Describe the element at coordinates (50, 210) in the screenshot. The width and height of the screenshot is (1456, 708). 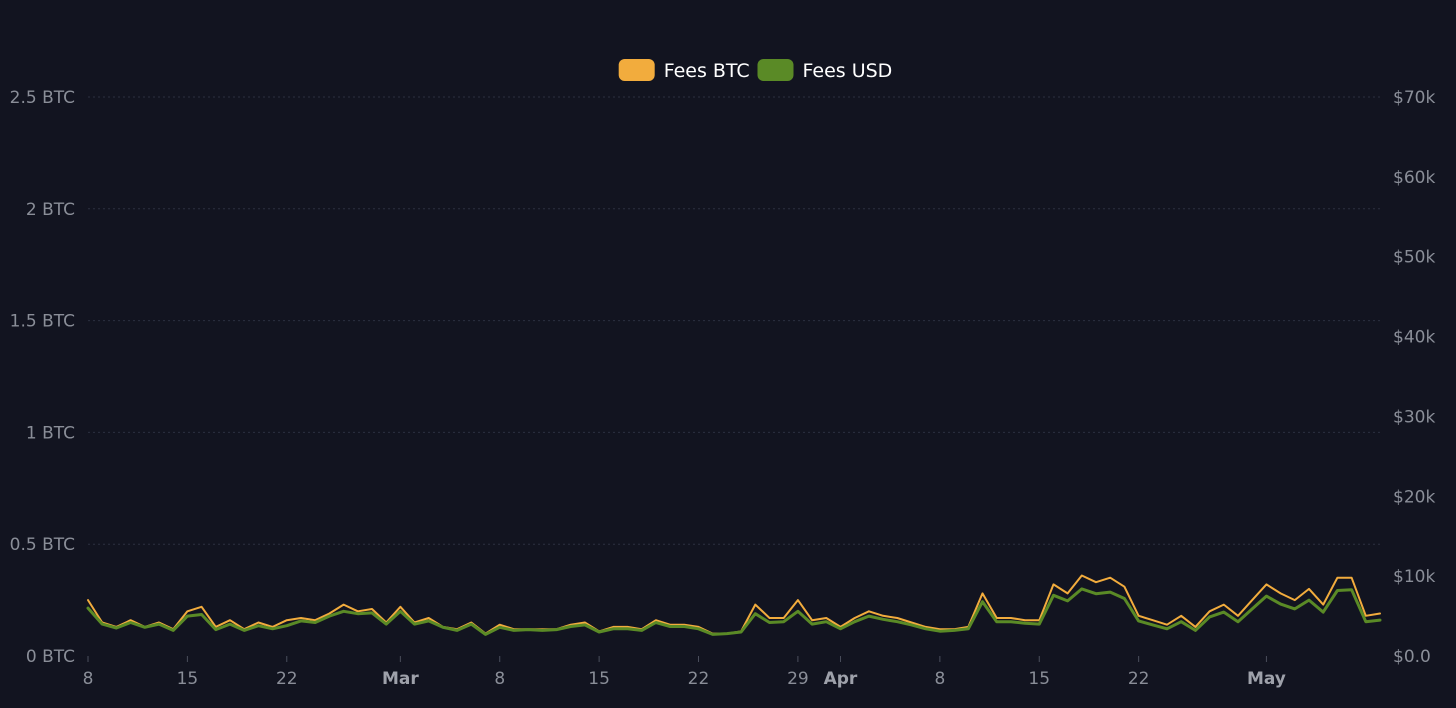
I see `y-left-tick-label: 2 BTC` at that location.